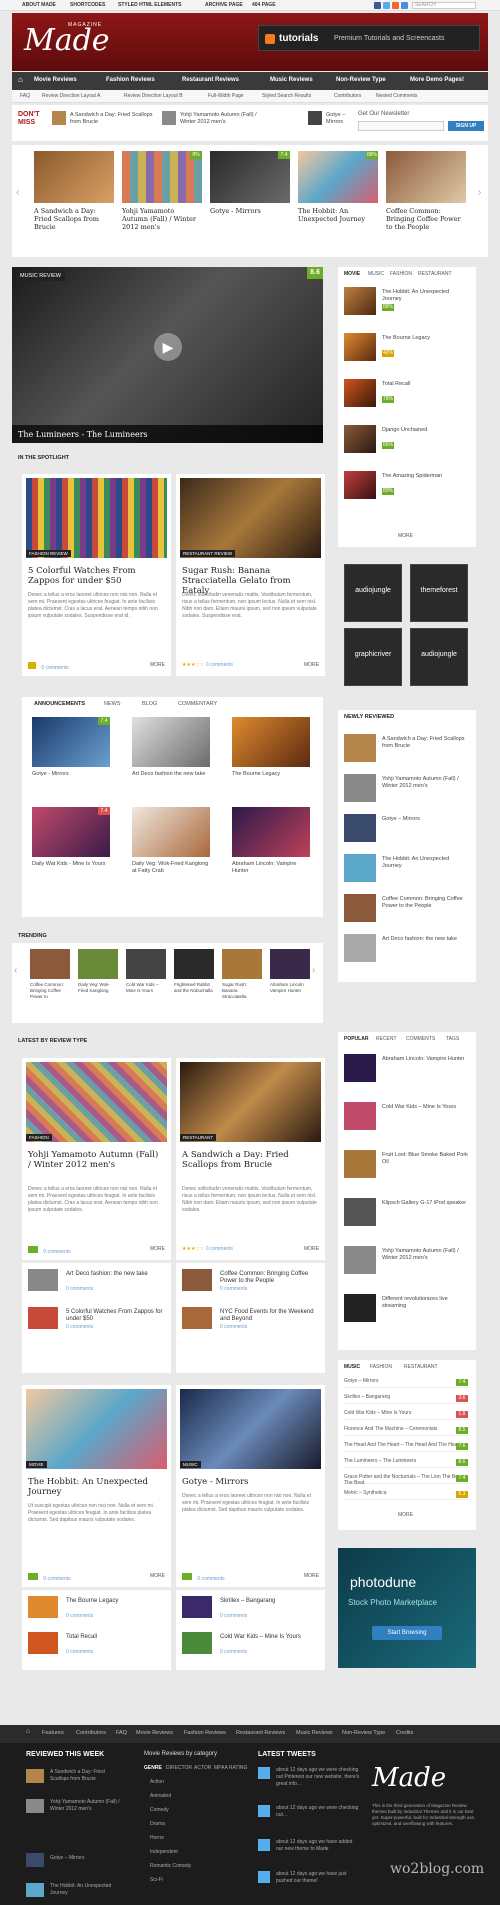  What do you see at coordinates (406, 306) in the screenshot?
I see `list-item: The Hobbit: An Unexpected Journey 88%` at bounding box center [406, 306].